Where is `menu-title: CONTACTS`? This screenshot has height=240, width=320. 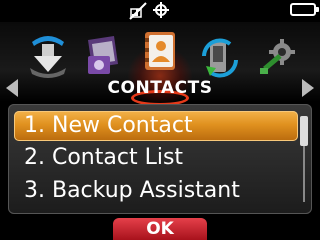 menu-title: CONTACTS is located at coordinates (160, 88).